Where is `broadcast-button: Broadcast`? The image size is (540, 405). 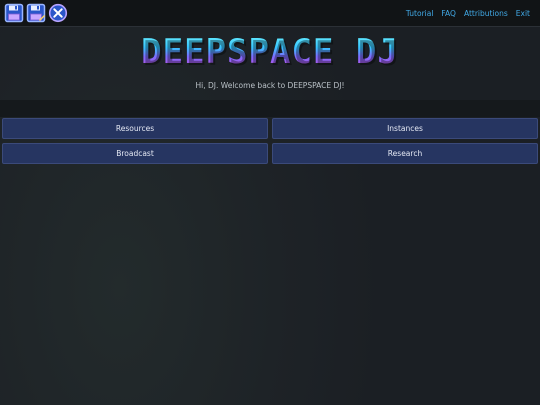
broadcast-button: Broadcast is located at coordinates (135, 153).